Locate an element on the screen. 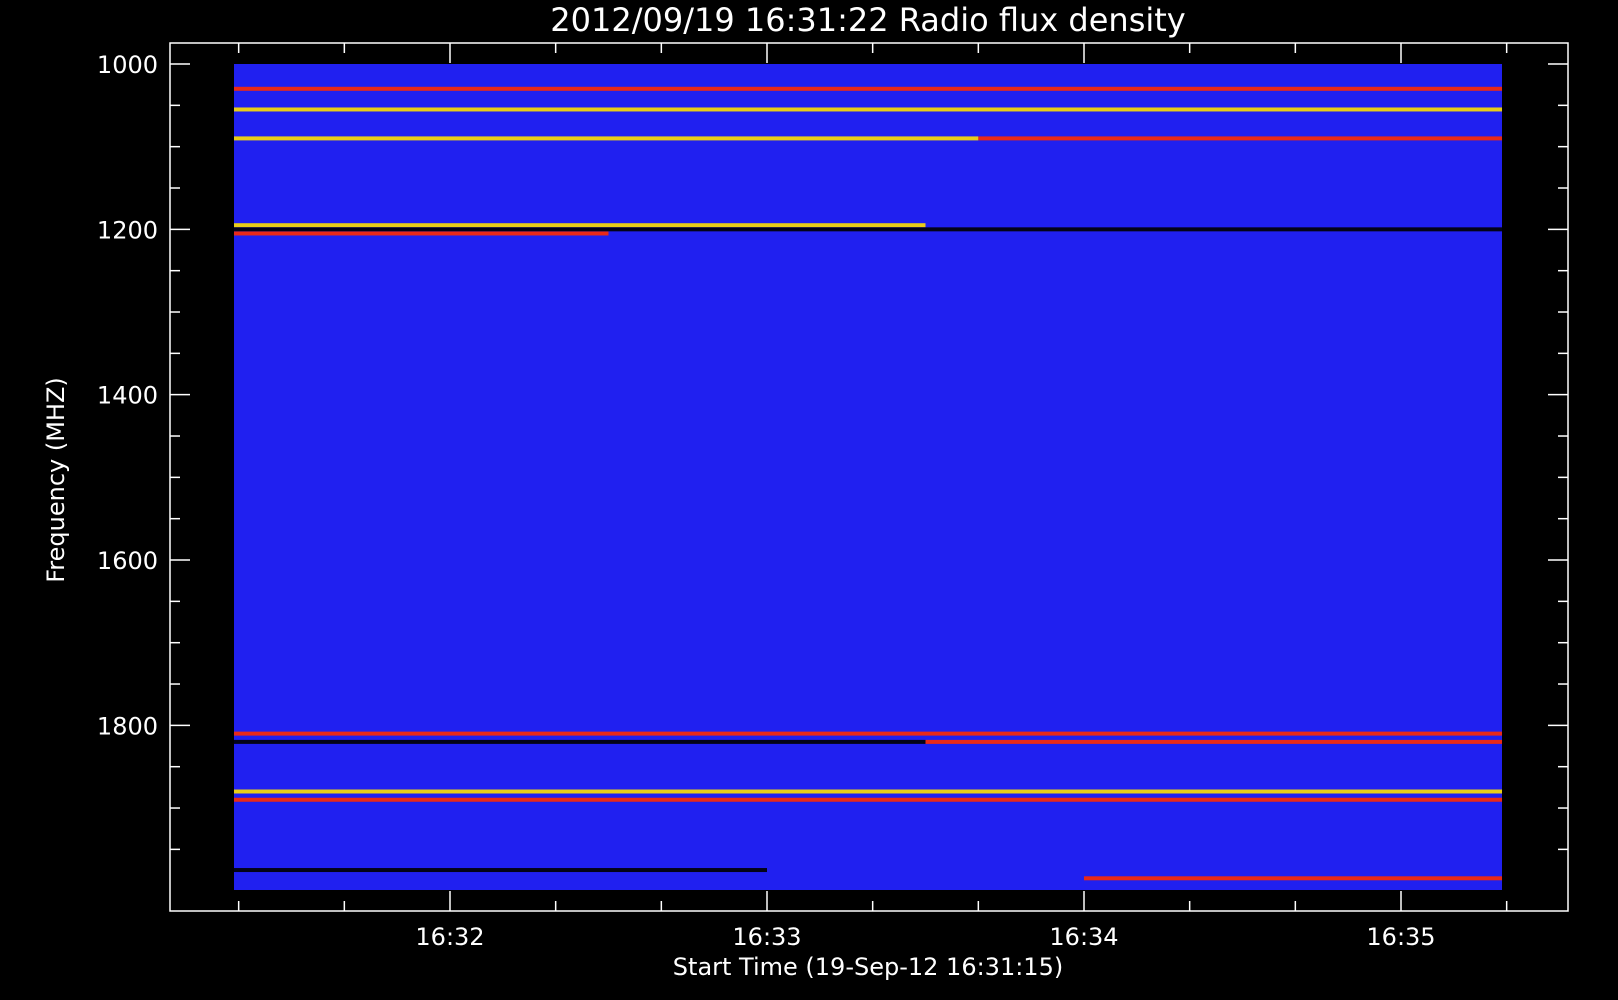 The height and width of the screenshot is (1000, 1618). y-tick-label: 1200 is located at coordinates (127, 230).